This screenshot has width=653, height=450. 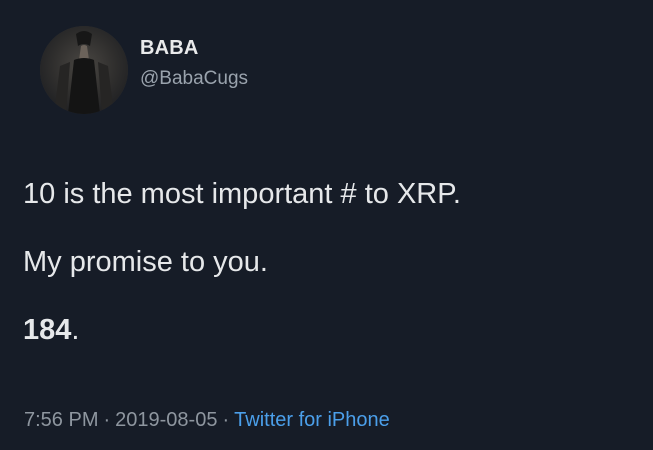 I want to click on tweet-header: BABA @BabaCugs, so click(x=144, y=70).